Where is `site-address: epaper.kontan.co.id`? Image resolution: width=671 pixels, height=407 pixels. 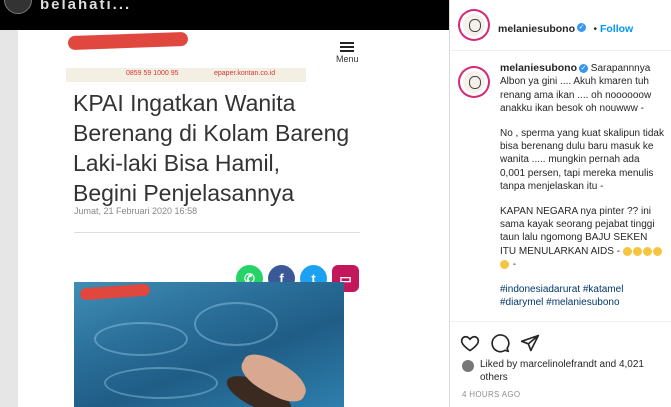 site-address: epaper.kontan.co.id is located at coordinates (245, 73).